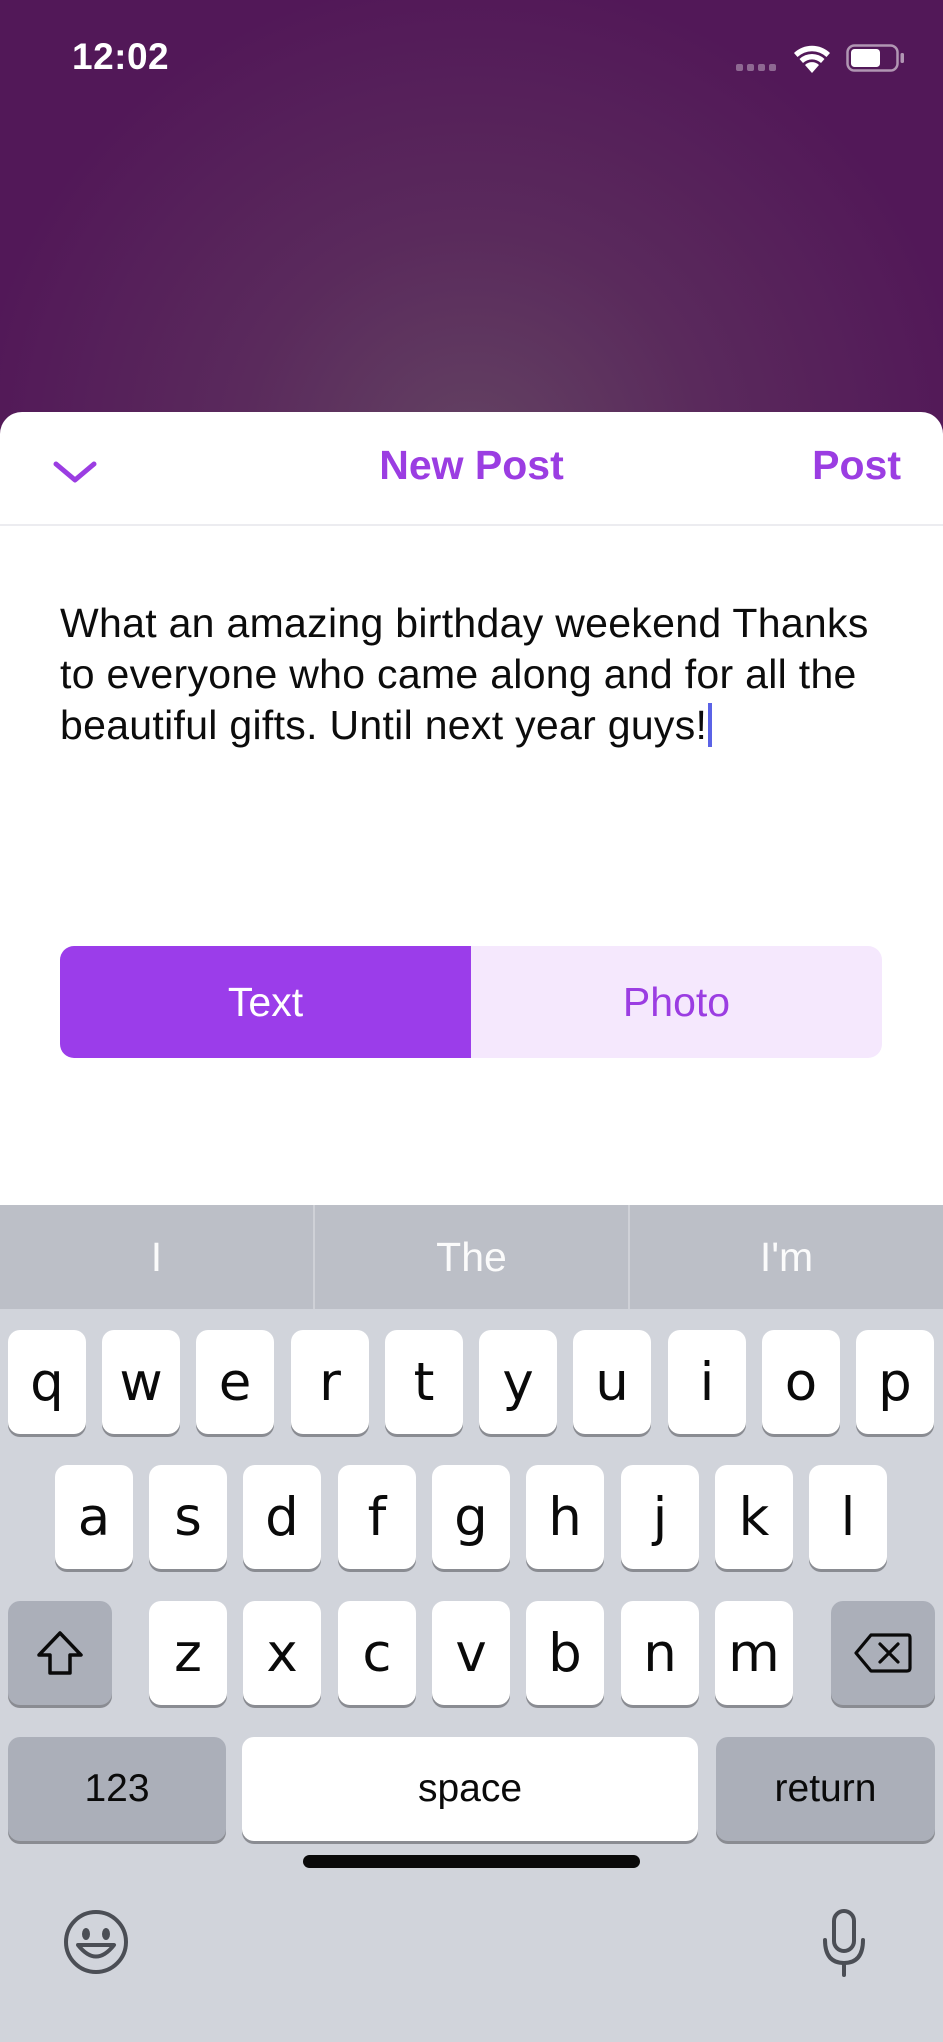 The width and height of the screenshot is (943, 2042). I want to click on delete-key, so click(883, 1653).